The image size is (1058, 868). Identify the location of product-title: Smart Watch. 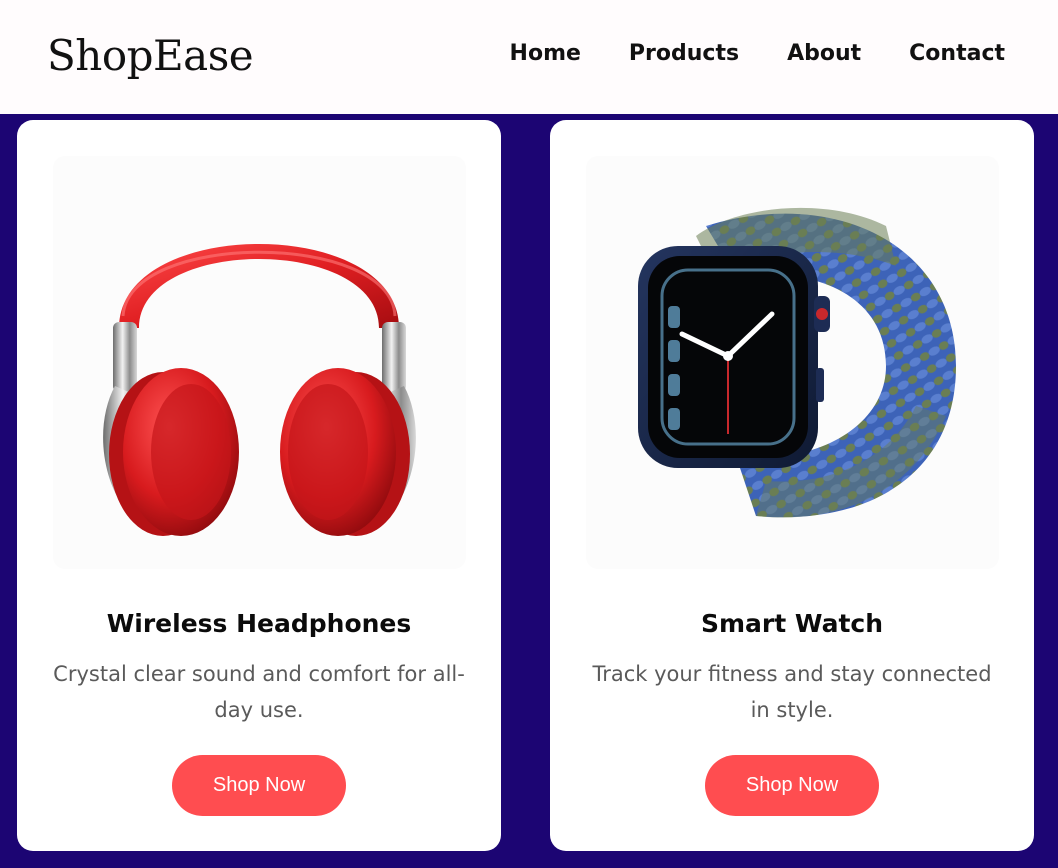
(792, 623).